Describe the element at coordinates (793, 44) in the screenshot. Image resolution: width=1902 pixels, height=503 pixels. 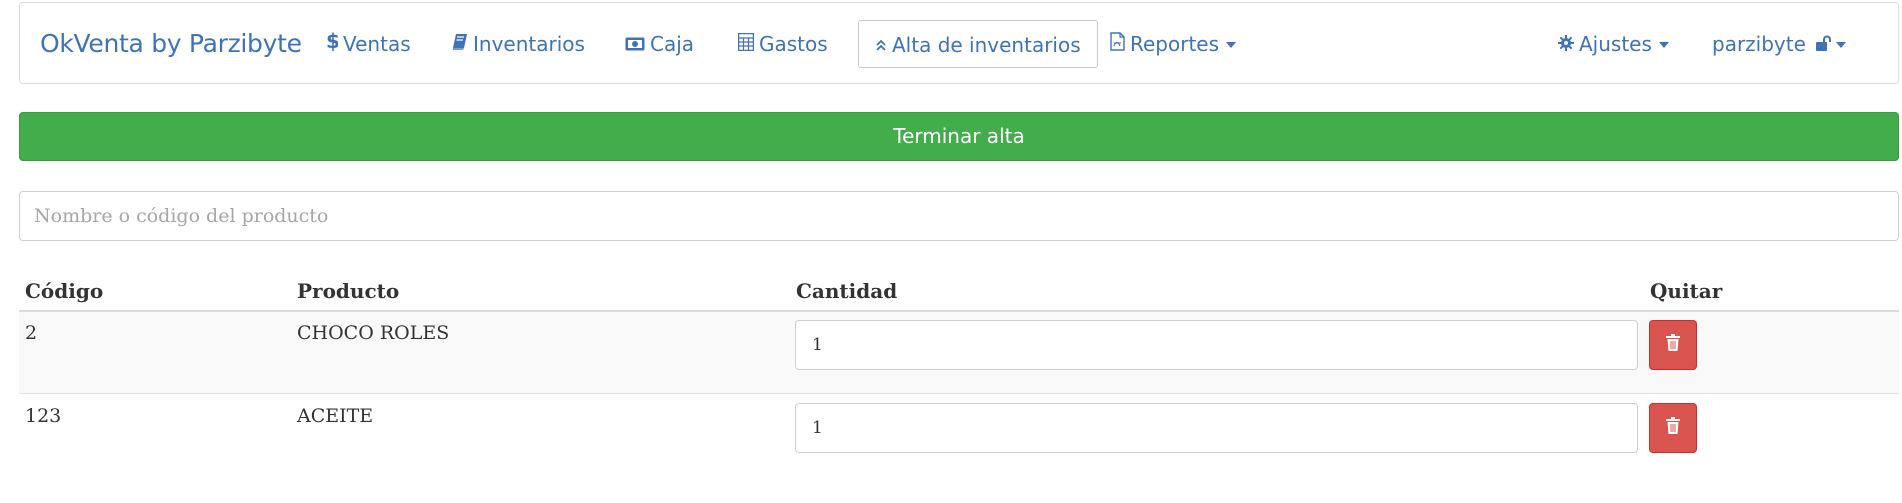
I see `nav-gastos-label: Gastos` at that location.